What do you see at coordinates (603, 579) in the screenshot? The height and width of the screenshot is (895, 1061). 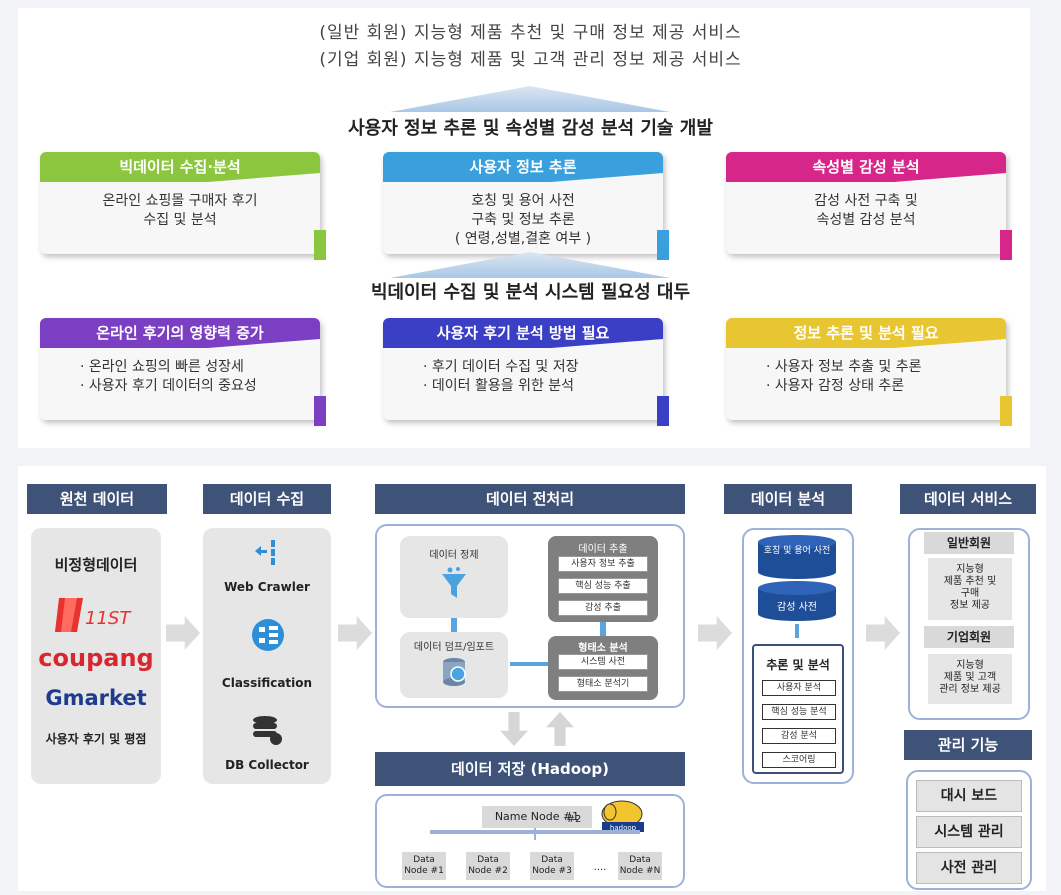 I see `extract-box: 데이터 추출 사용자 정보 추출 핵심 성능 추출 감성 추출` at bounding box center [603, 579].